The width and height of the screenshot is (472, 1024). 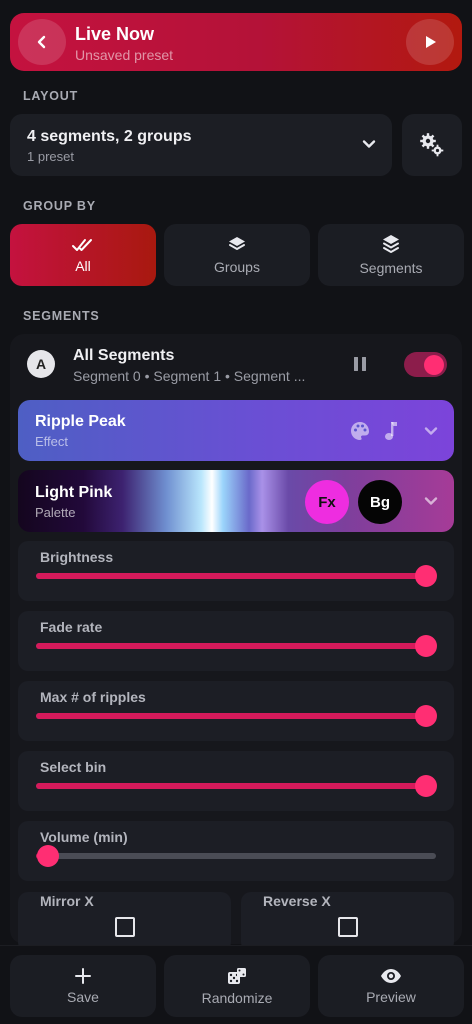 I want to click on music-note-icon, so click(x=390, y=431).